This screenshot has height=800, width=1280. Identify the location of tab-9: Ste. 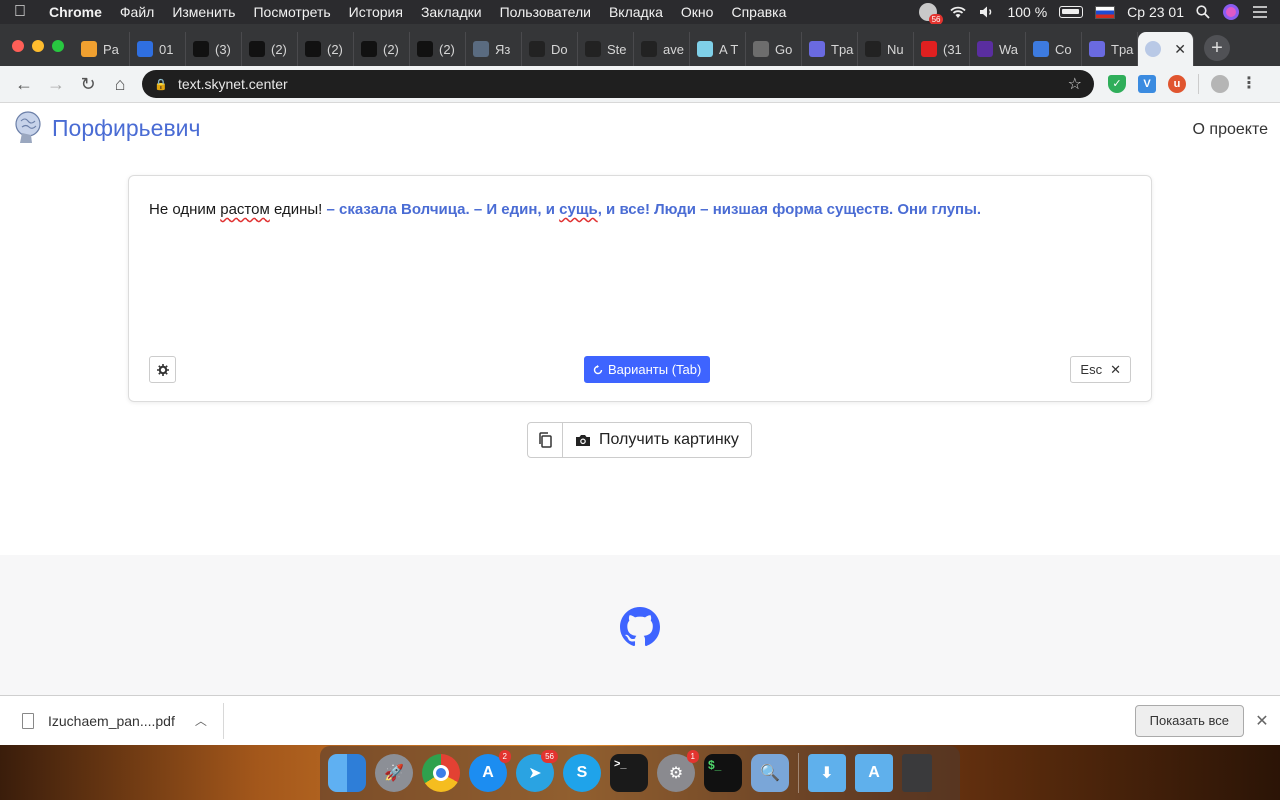
(606, 49).